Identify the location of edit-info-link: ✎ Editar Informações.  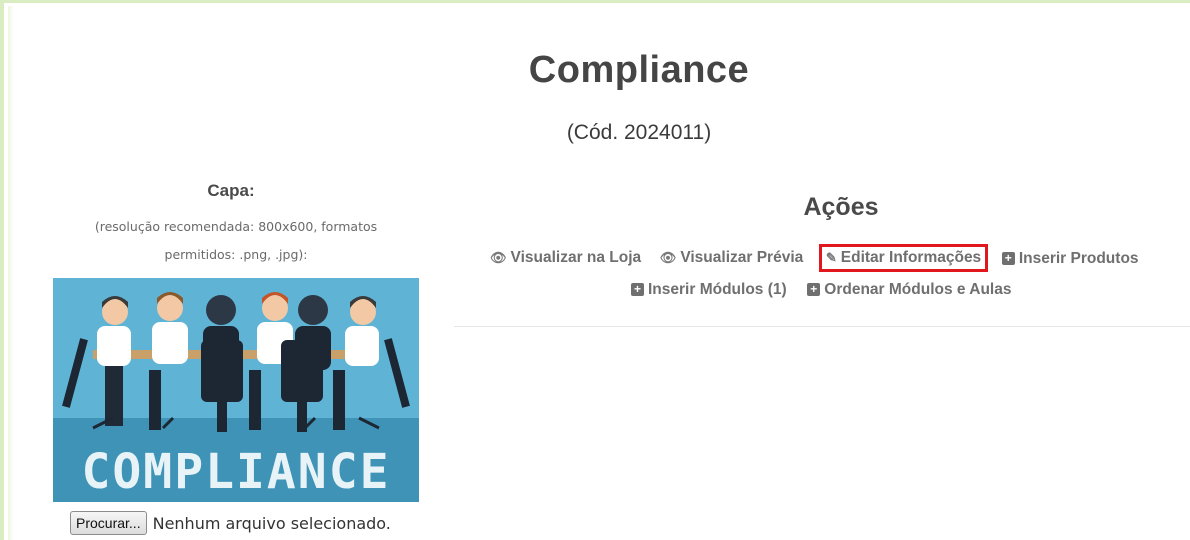
(903, 258).